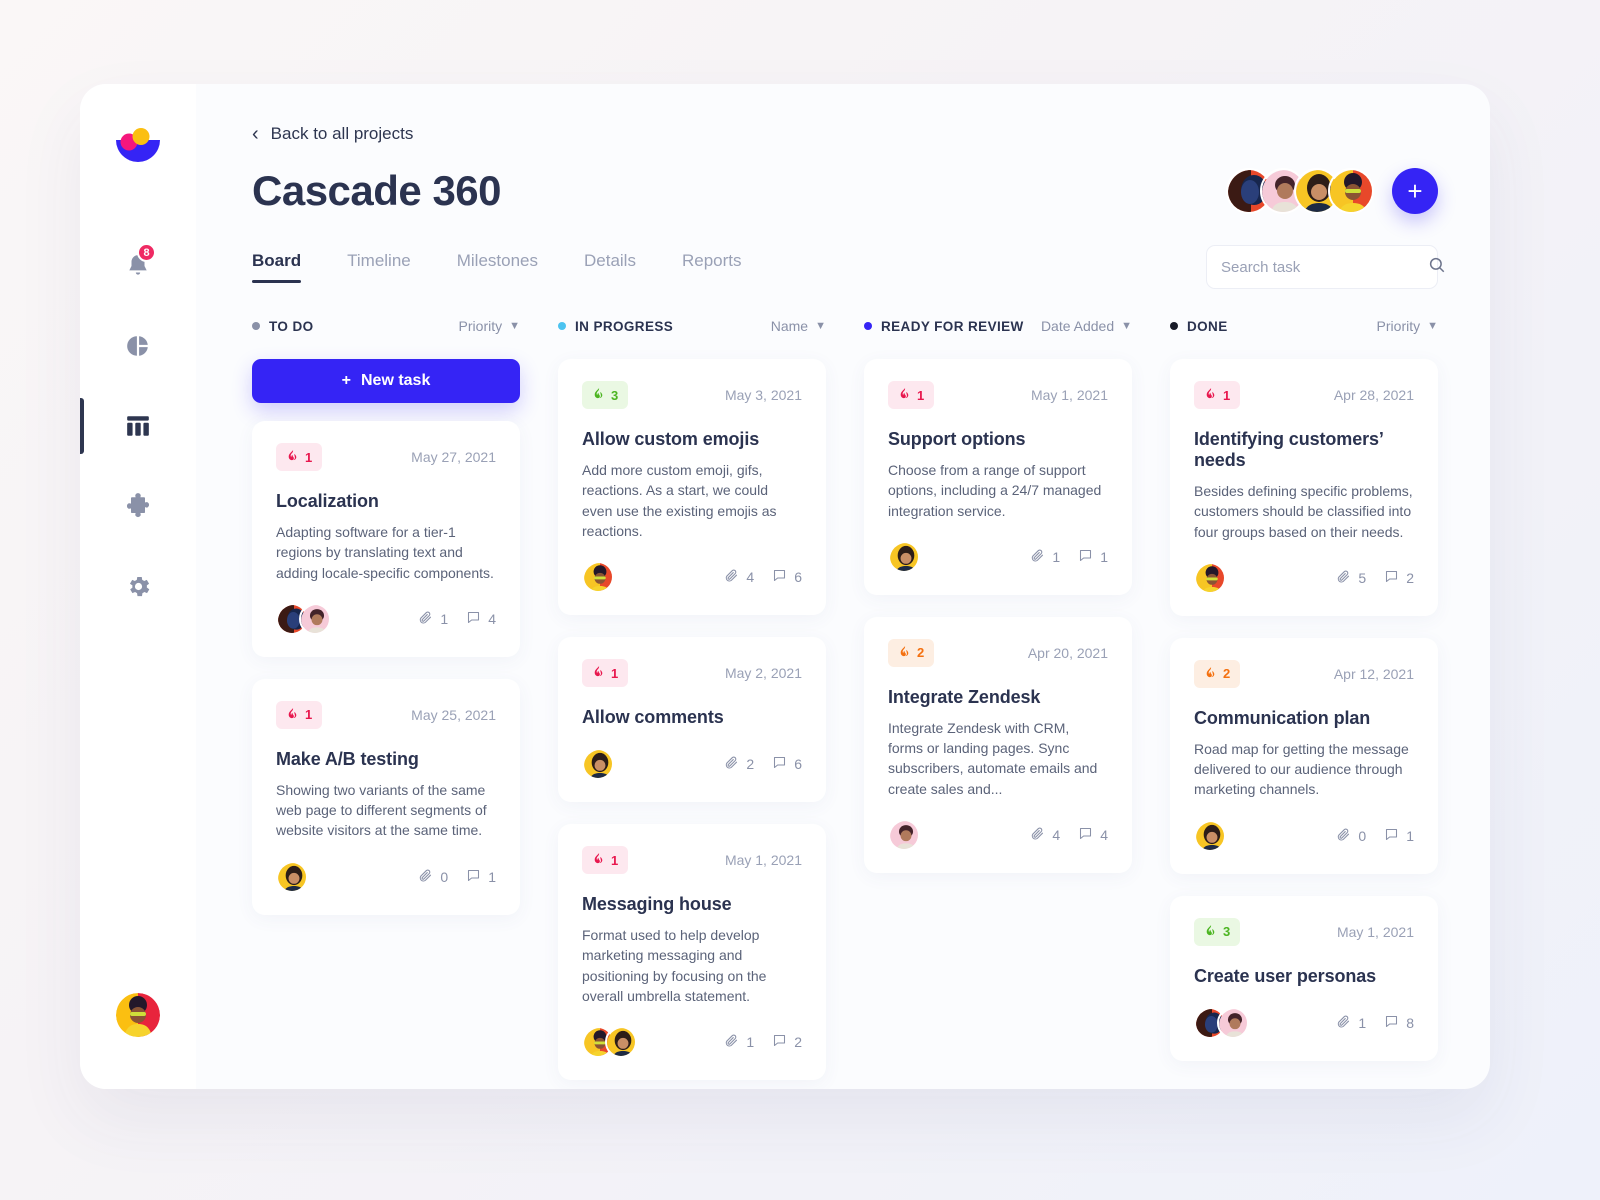 The height and width of the screenshot is (1200, 1600). I want to click on card-header: 1 May 25, 2021, so click(386, 714).